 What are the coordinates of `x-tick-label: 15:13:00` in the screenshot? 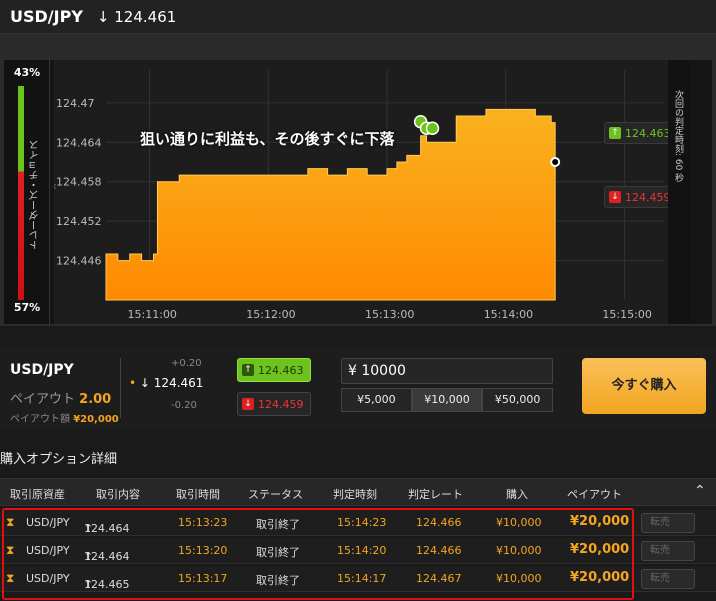 It's located at (389, 314).